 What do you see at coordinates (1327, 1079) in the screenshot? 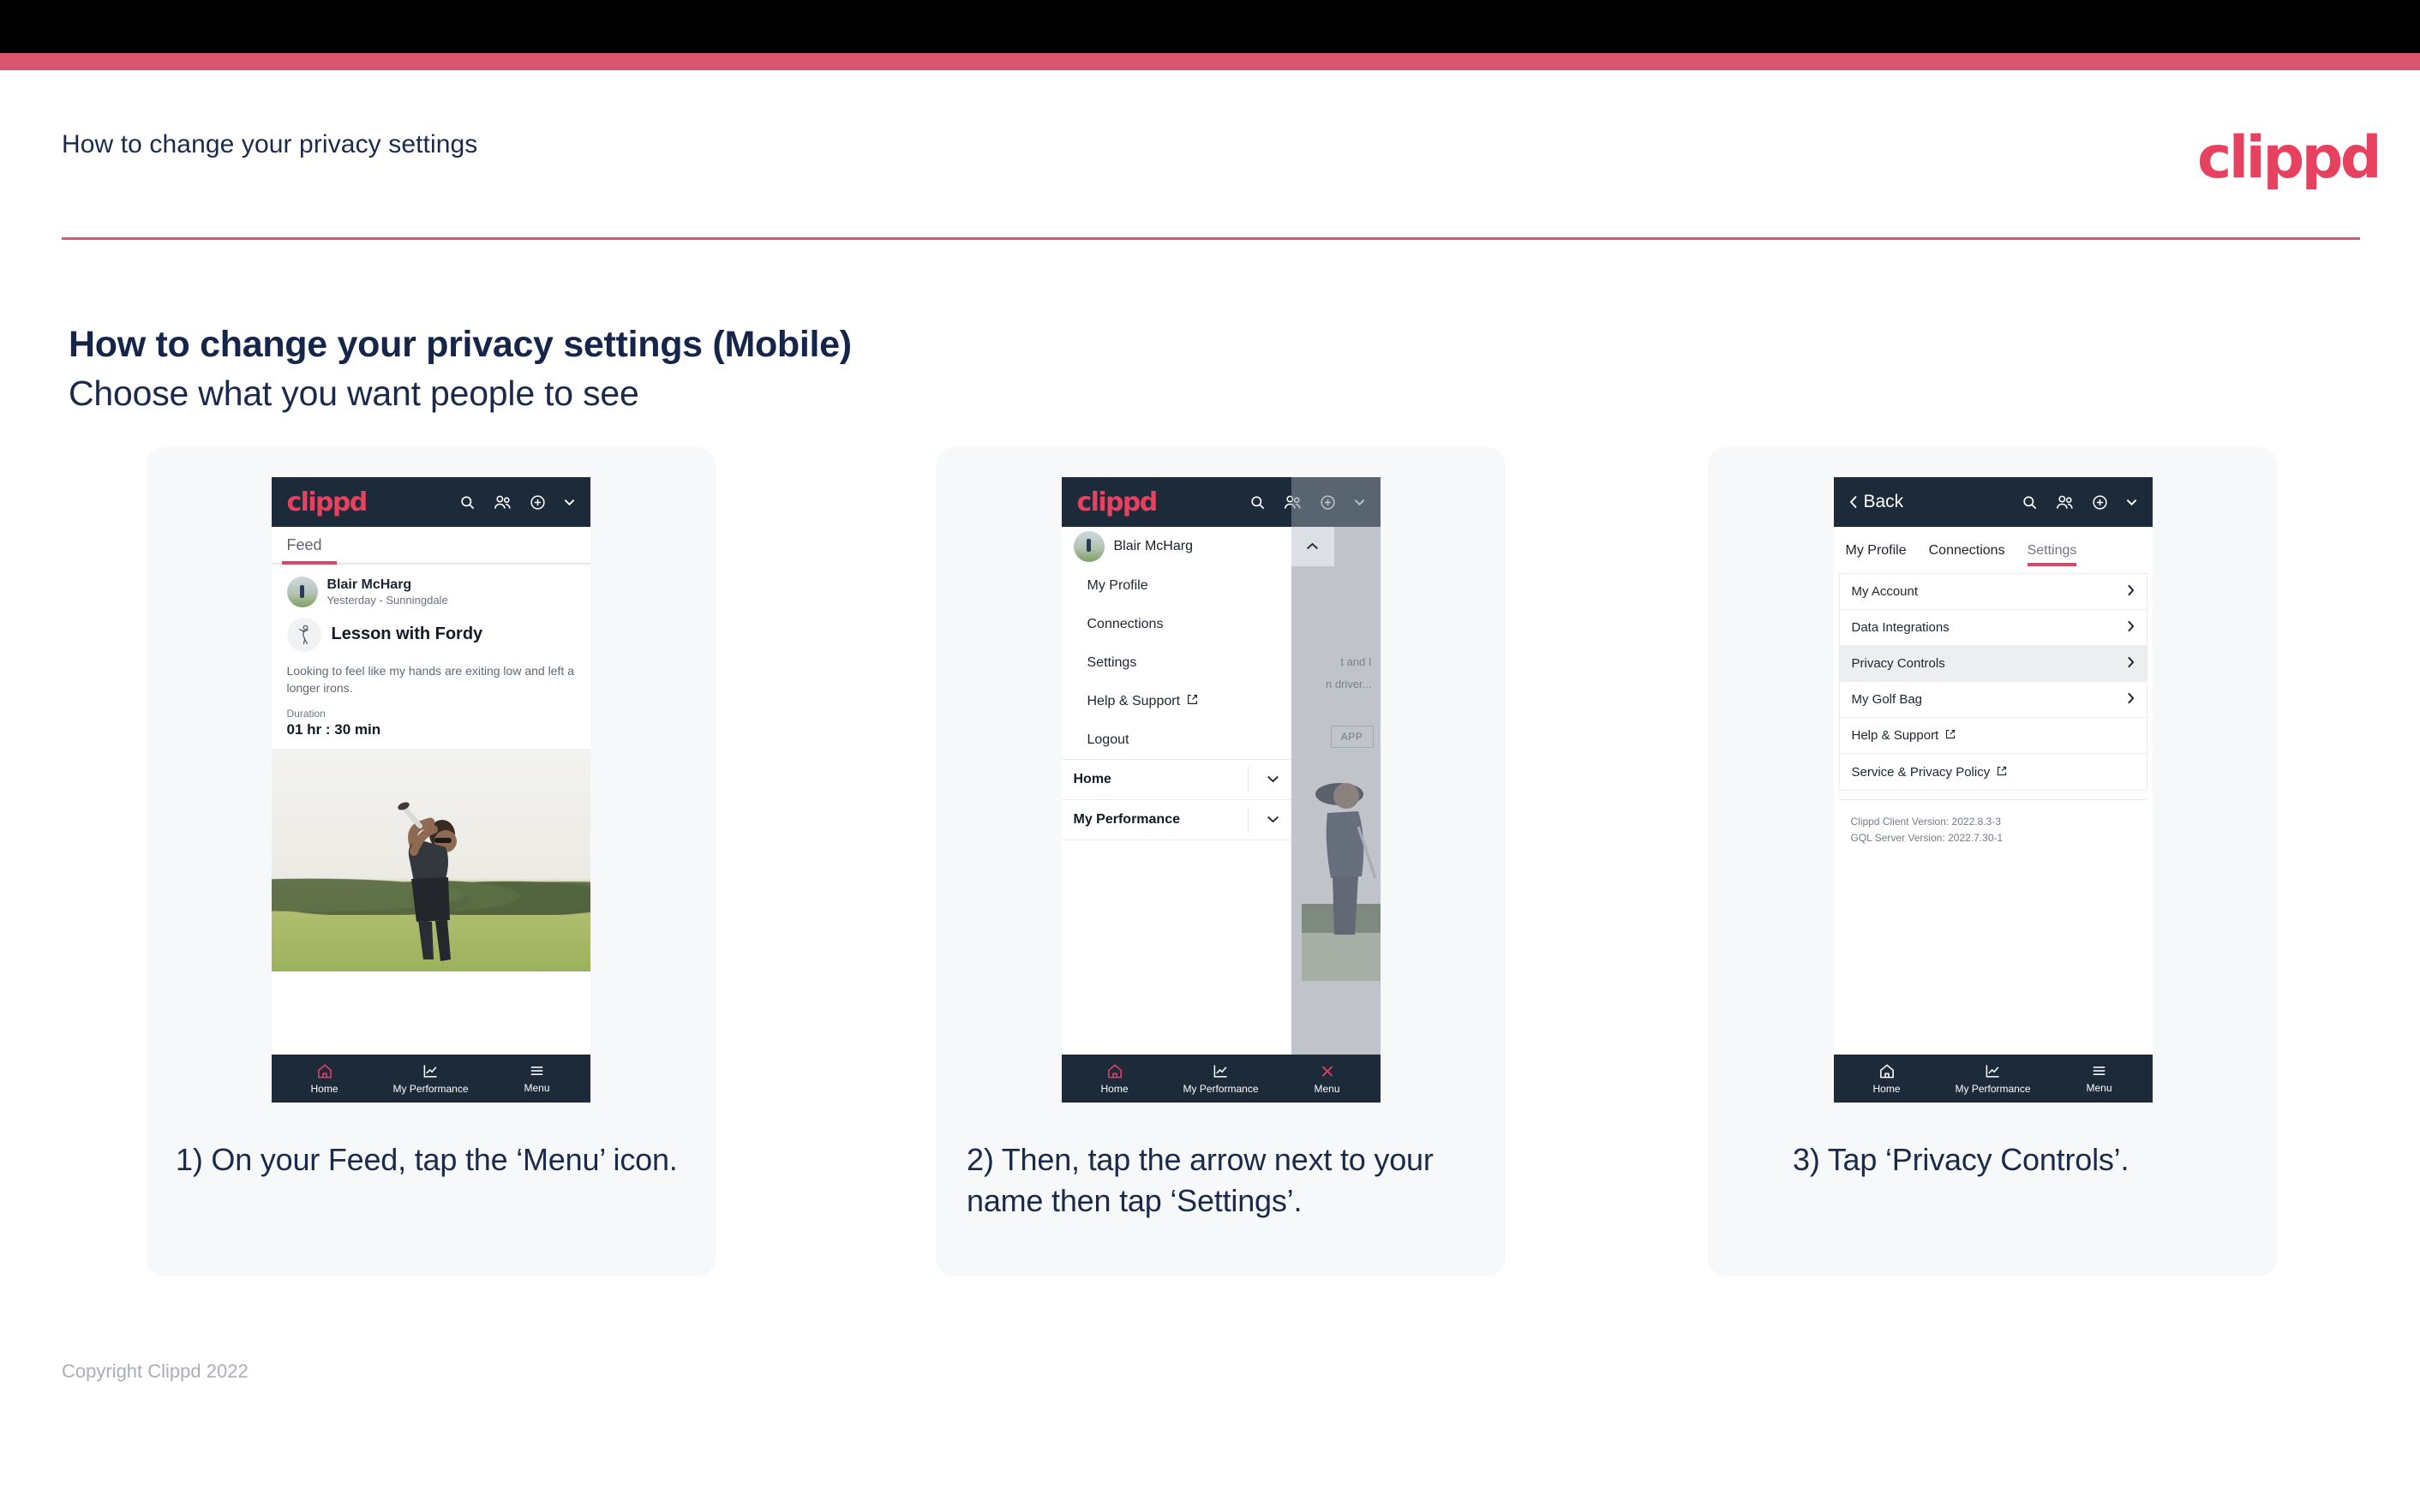
I see `nav-menu-close: Menu` at bounding box center [1327, 1079].